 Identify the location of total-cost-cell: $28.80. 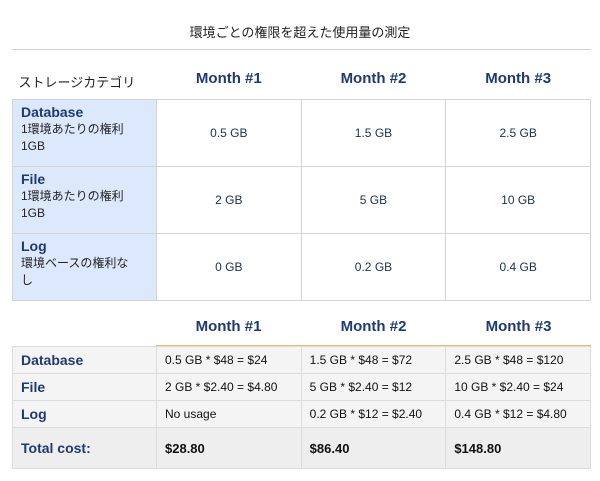
(229, 448).